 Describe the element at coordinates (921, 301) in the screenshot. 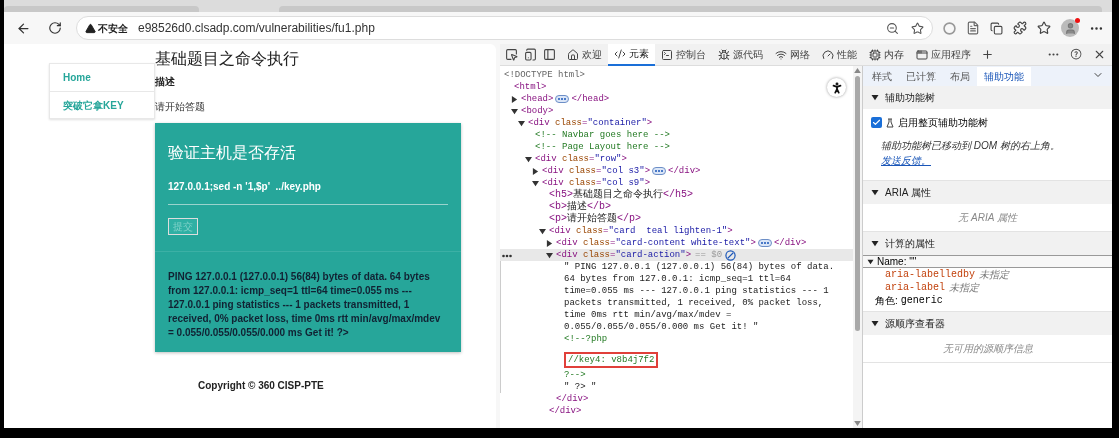

I see `property-value: generic` at that location.